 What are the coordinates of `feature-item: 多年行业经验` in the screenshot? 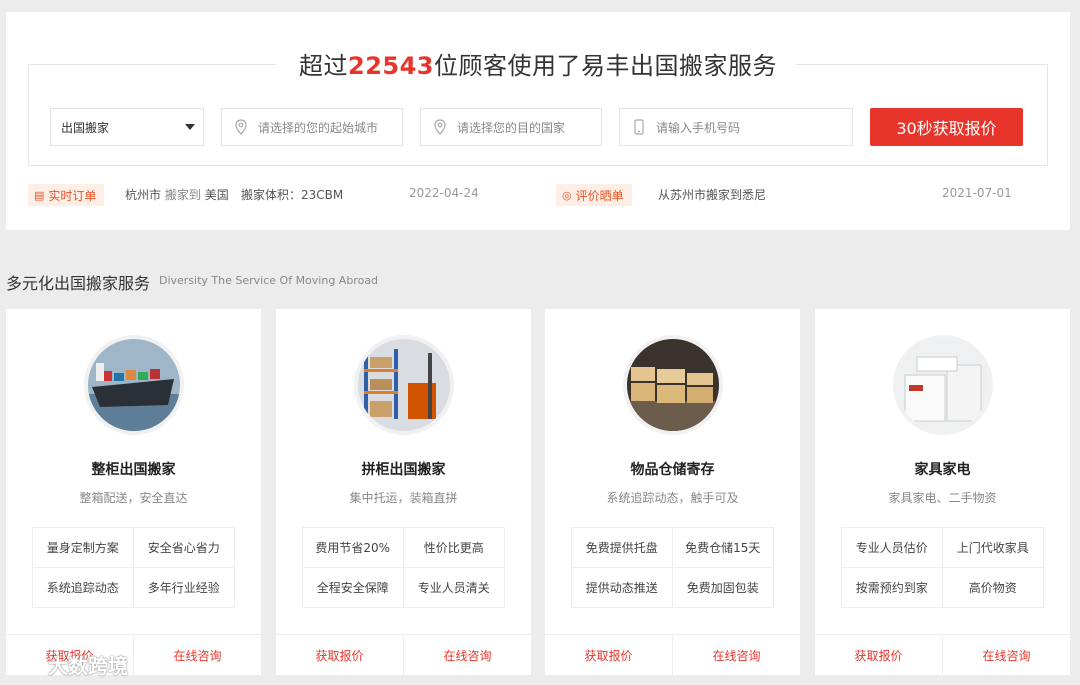 It's located at (183, 587).